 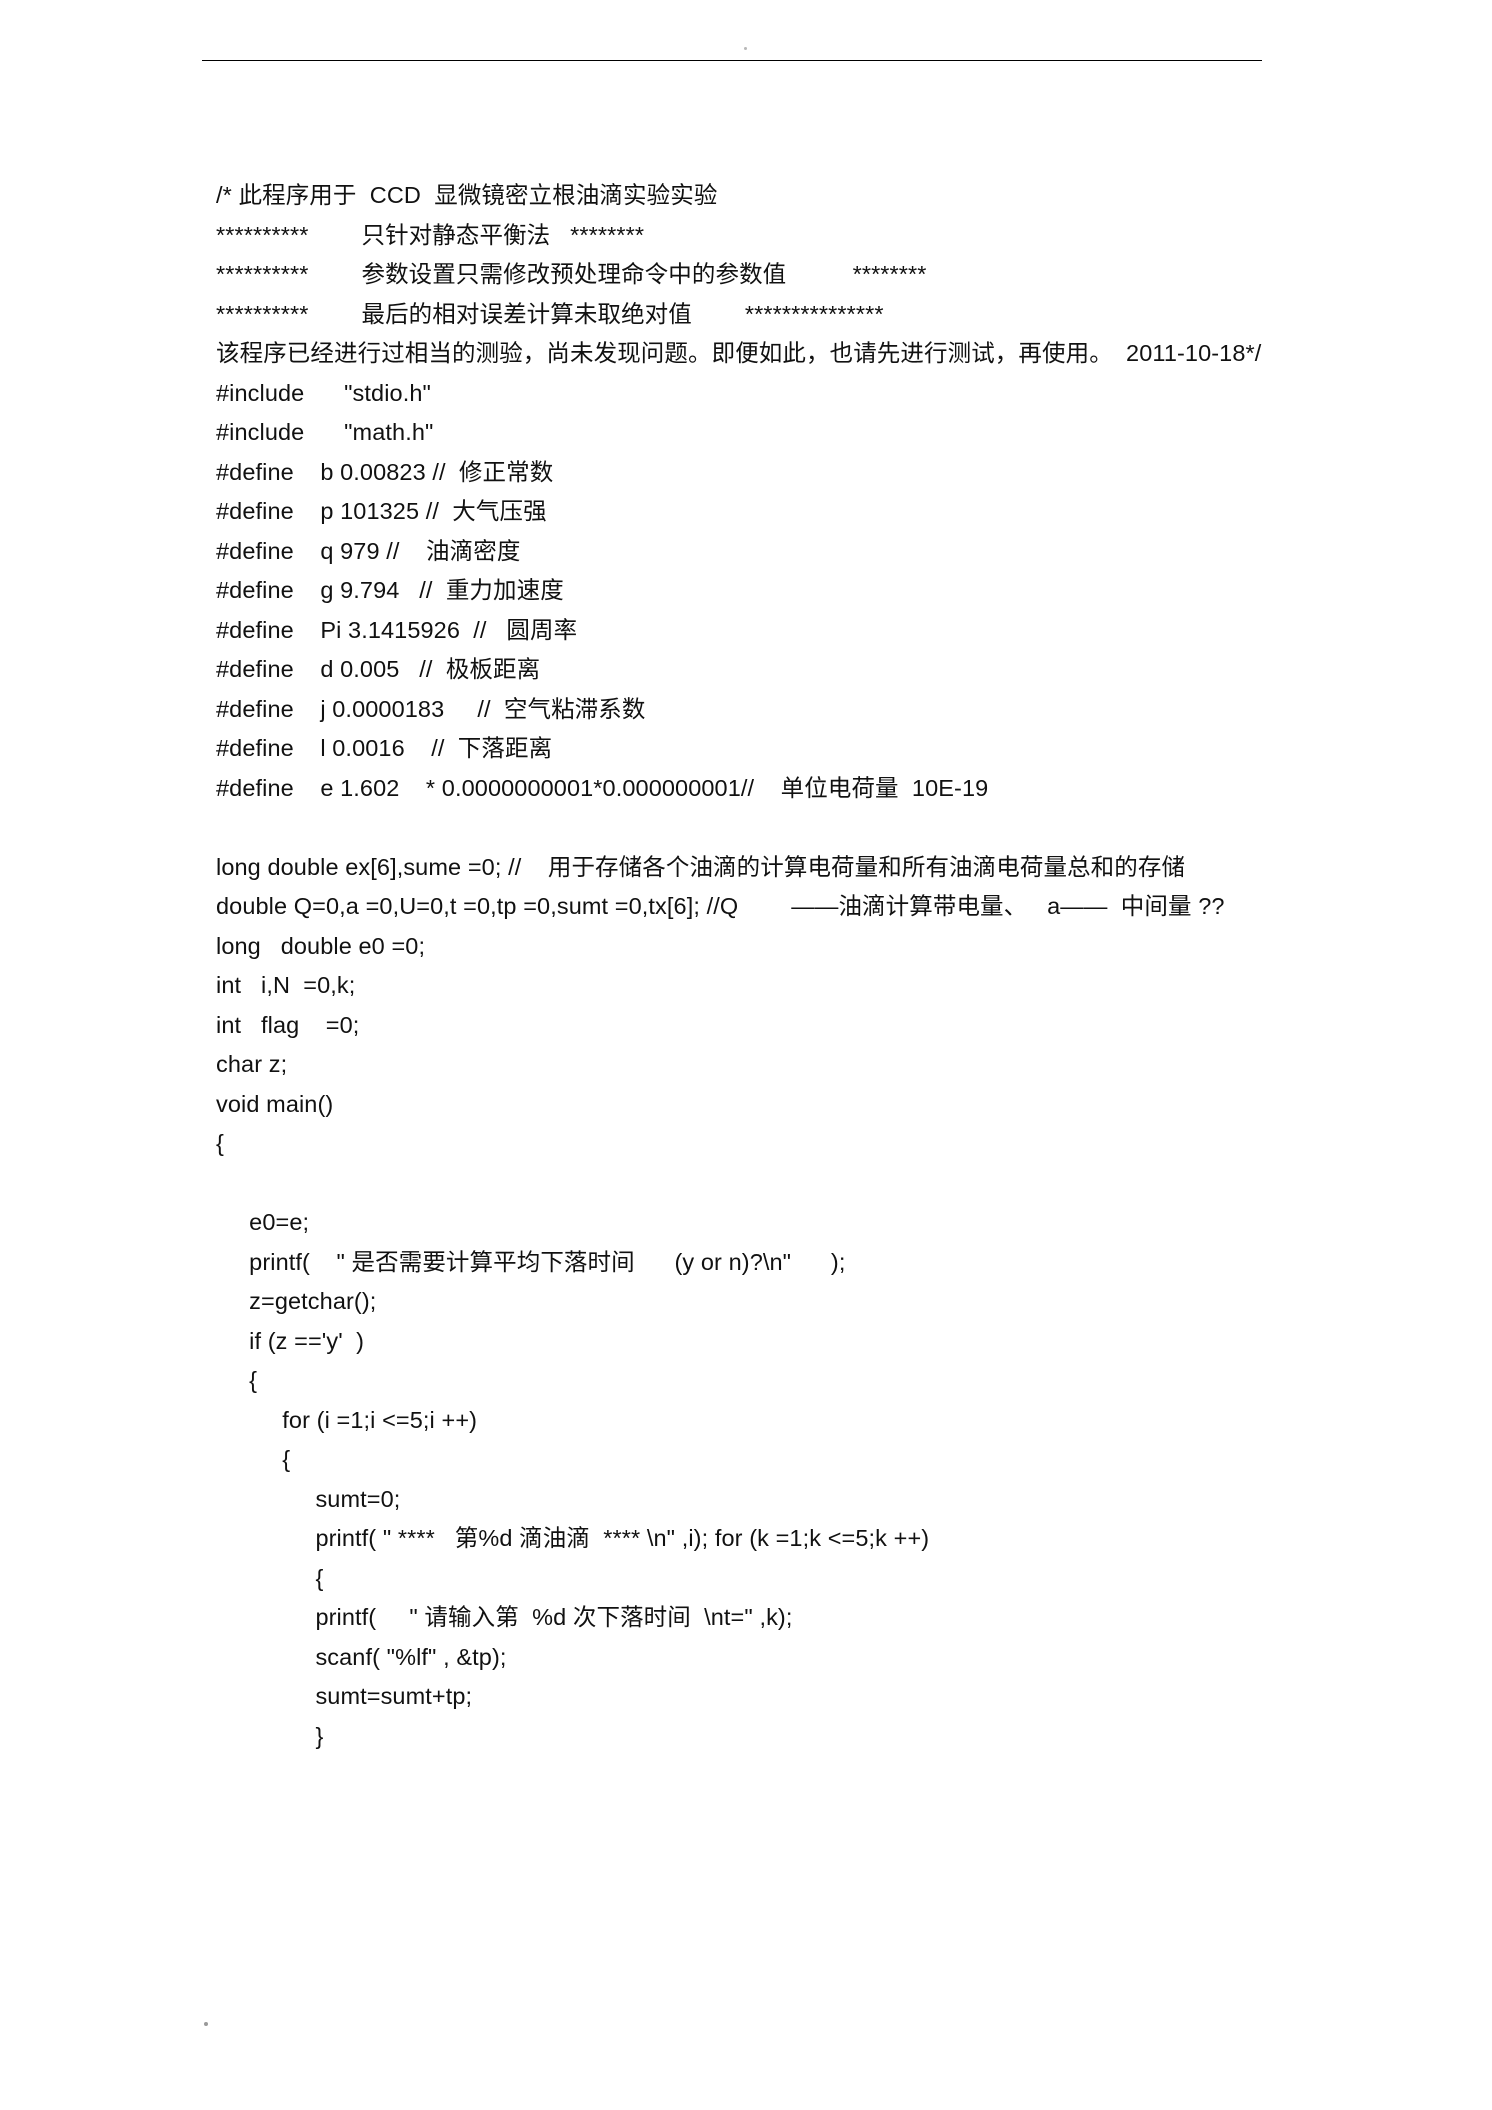 I want to click on code-line-scanf-tp: scanf( "%lf" , &tp);, so click(x=361, y=1656).